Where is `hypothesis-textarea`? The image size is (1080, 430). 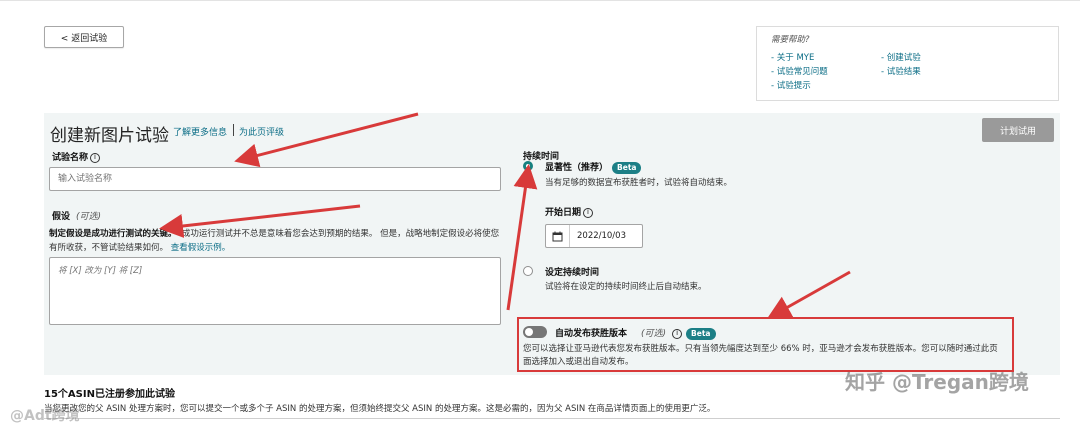
hypothesis-textarea is located at coordinates (275, 291).